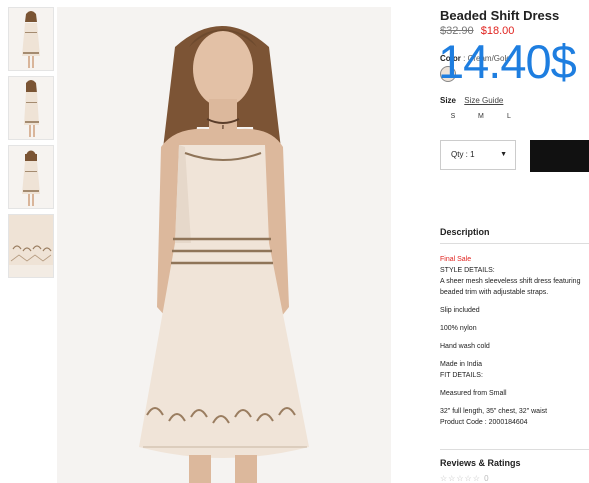 This screenshot has height=483, width=589. I want to click on thumbnail-side, so click(31, 108).